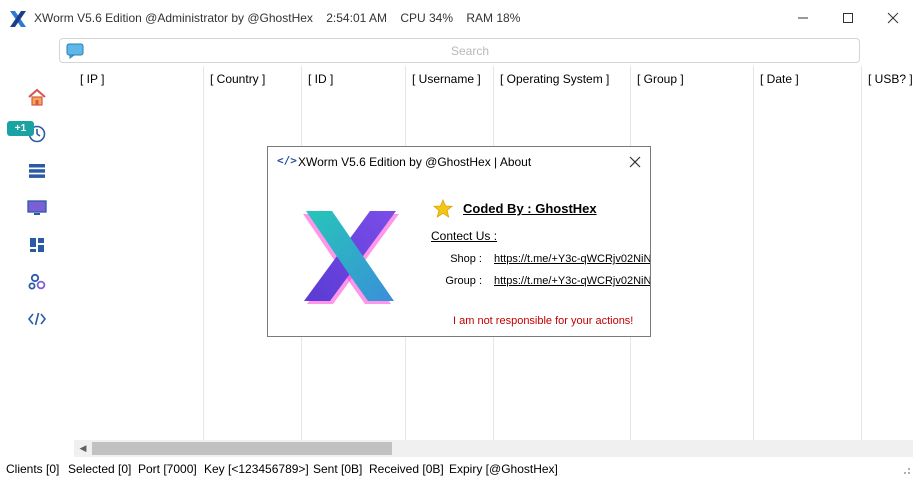 This screenshot has width=913, height=477. Describe the element at coordinates (237, 79) in the screenshot. I see `column-header-country: [ Country ]` at that location.